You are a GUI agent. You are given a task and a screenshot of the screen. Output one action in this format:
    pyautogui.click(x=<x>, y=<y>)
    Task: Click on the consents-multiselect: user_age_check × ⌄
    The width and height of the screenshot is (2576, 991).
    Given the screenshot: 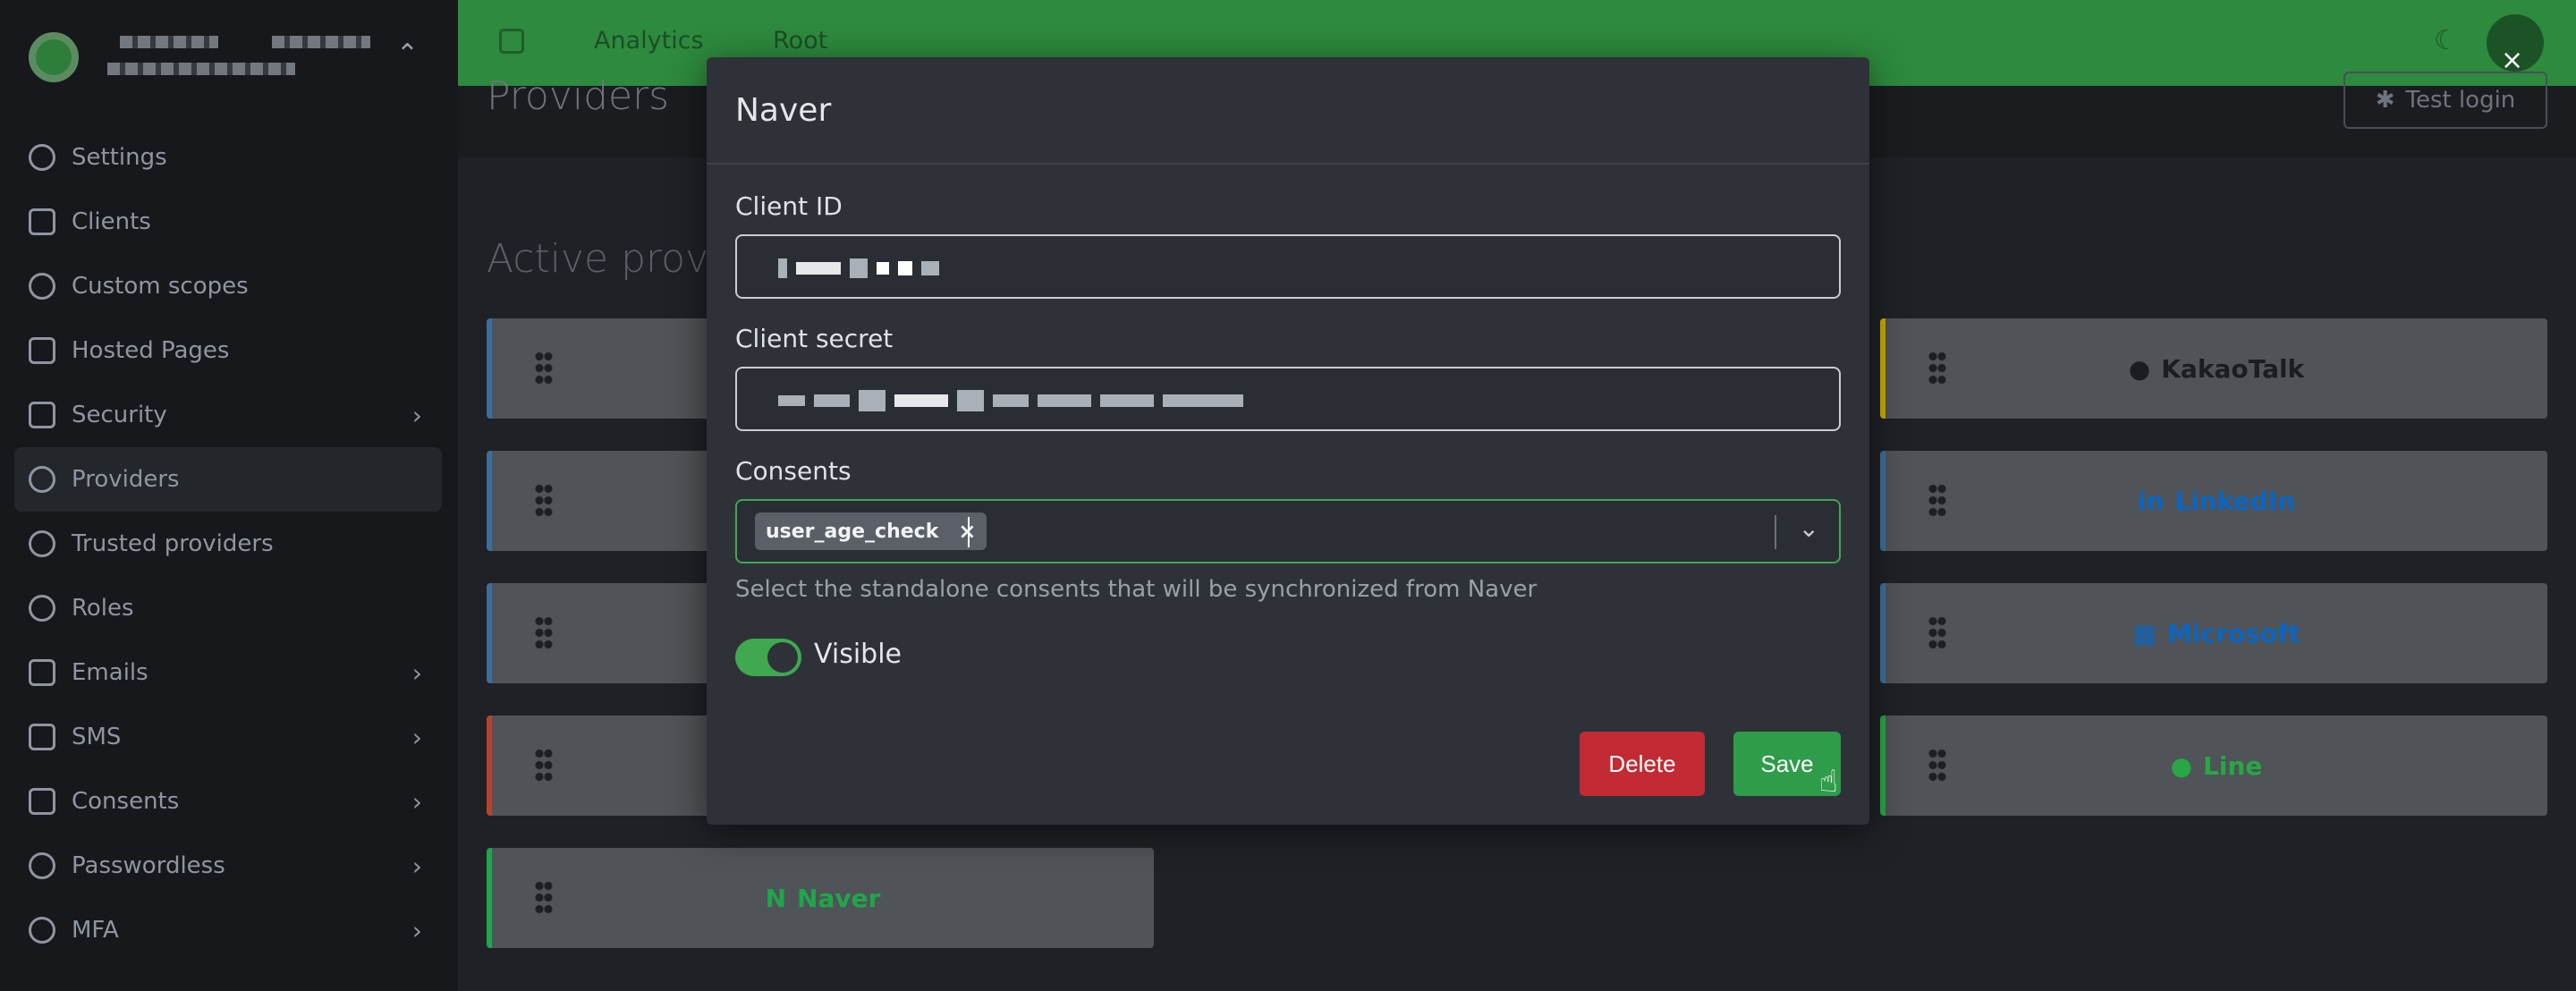 What is the action you would take?
    pyautogui.click(x=1288, y=531)
    